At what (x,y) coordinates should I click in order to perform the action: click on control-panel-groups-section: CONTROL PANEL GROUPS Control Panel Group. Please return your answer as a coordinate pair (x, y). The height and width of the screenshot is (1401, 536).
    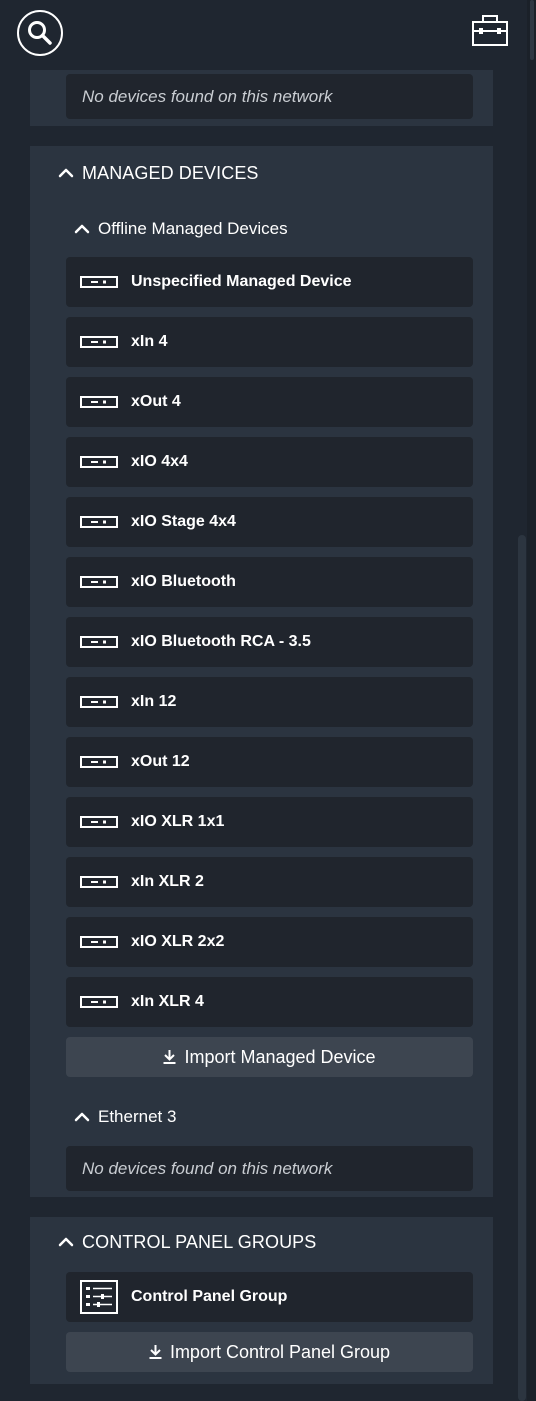
    Looking at the image, I should click on (261, 1300).